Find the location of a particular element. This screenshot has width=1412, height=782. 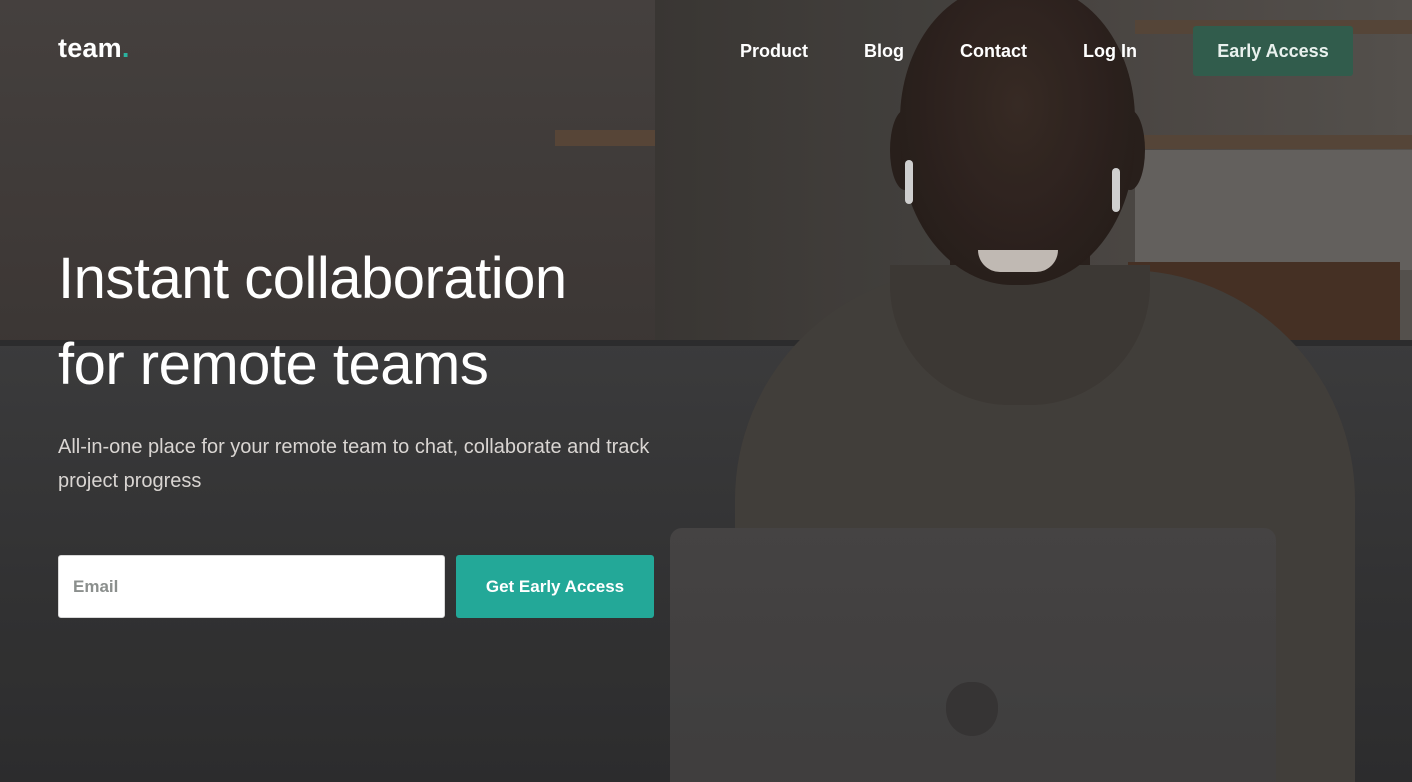

hero-title: Instant collaboration for remote teams is located at coordinates (378, 322).